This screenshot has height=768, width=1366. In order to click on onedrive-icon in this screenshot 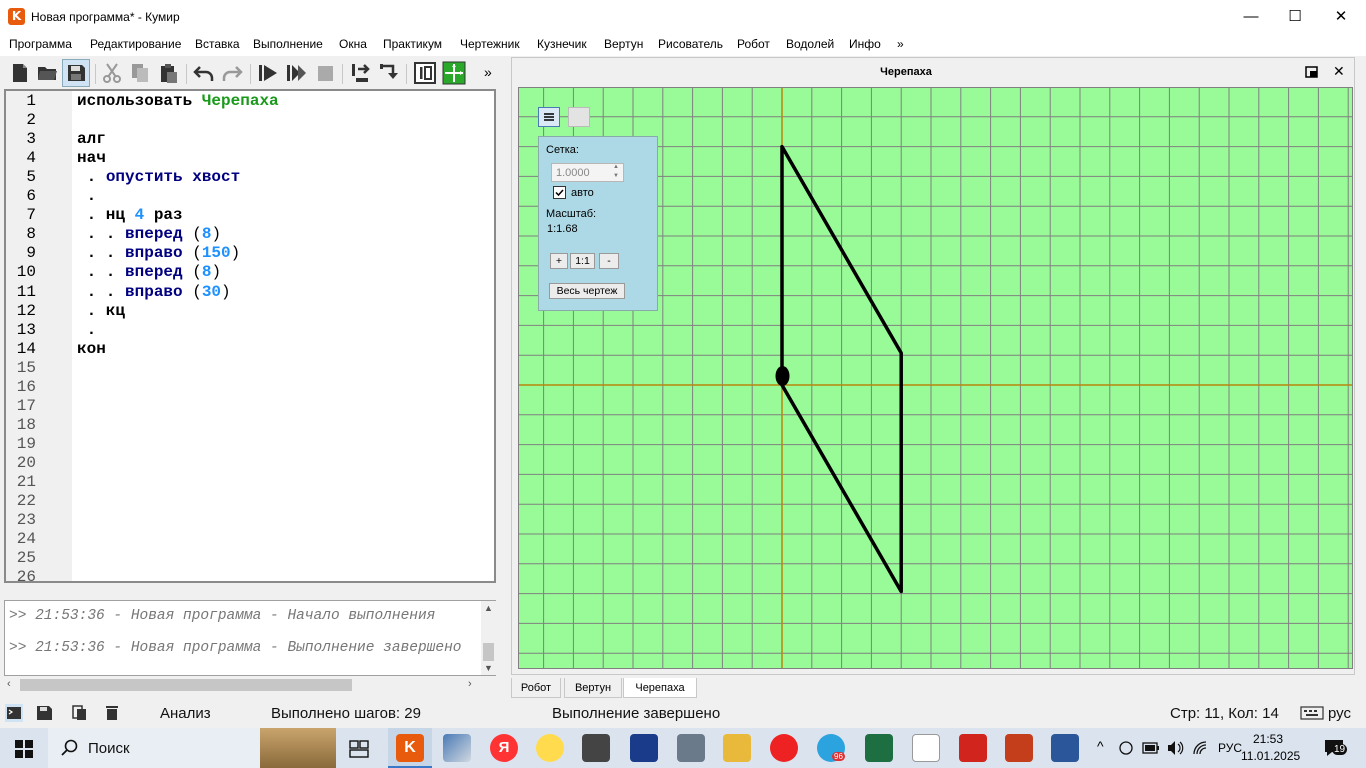, I will do `click(1126, 748)`.